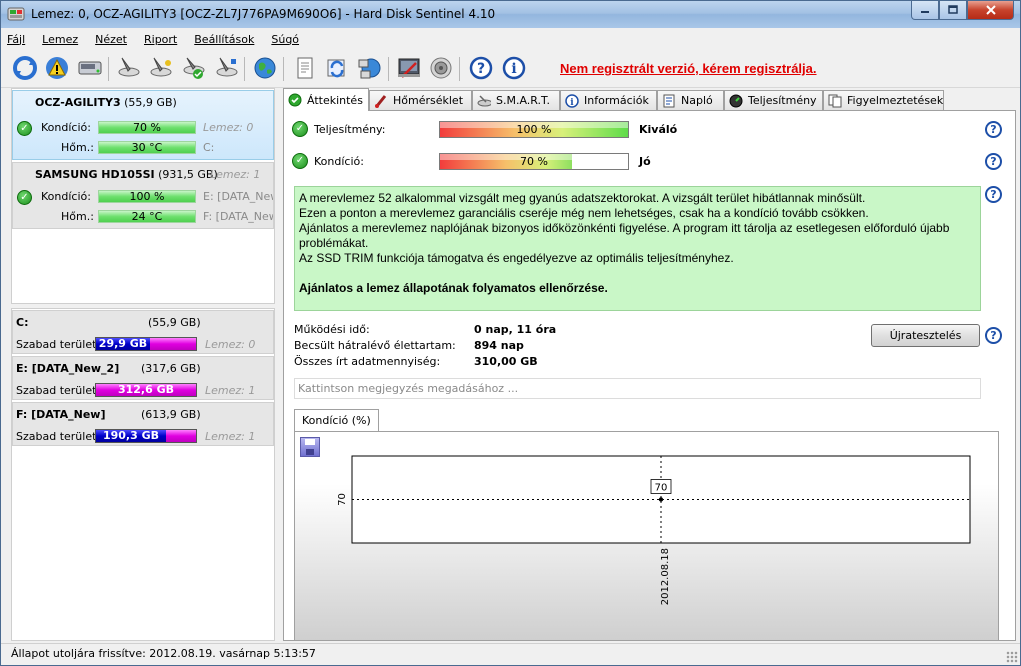 Image resolution: width=1021 pixels, height=666 pixels. I want to click on tab-temperature: Hőmérséklet, so click(420, 100).